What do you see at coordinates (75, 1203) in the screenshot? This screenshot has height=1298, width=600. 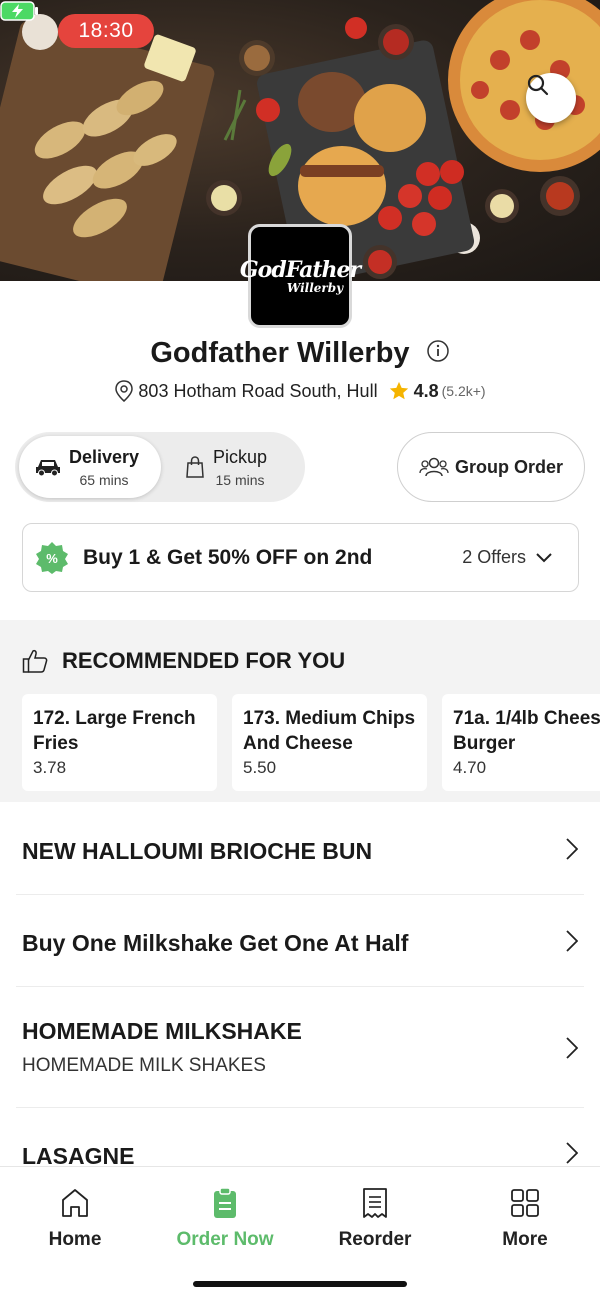 I see `home-icon` at bounding box center [75, 1203].